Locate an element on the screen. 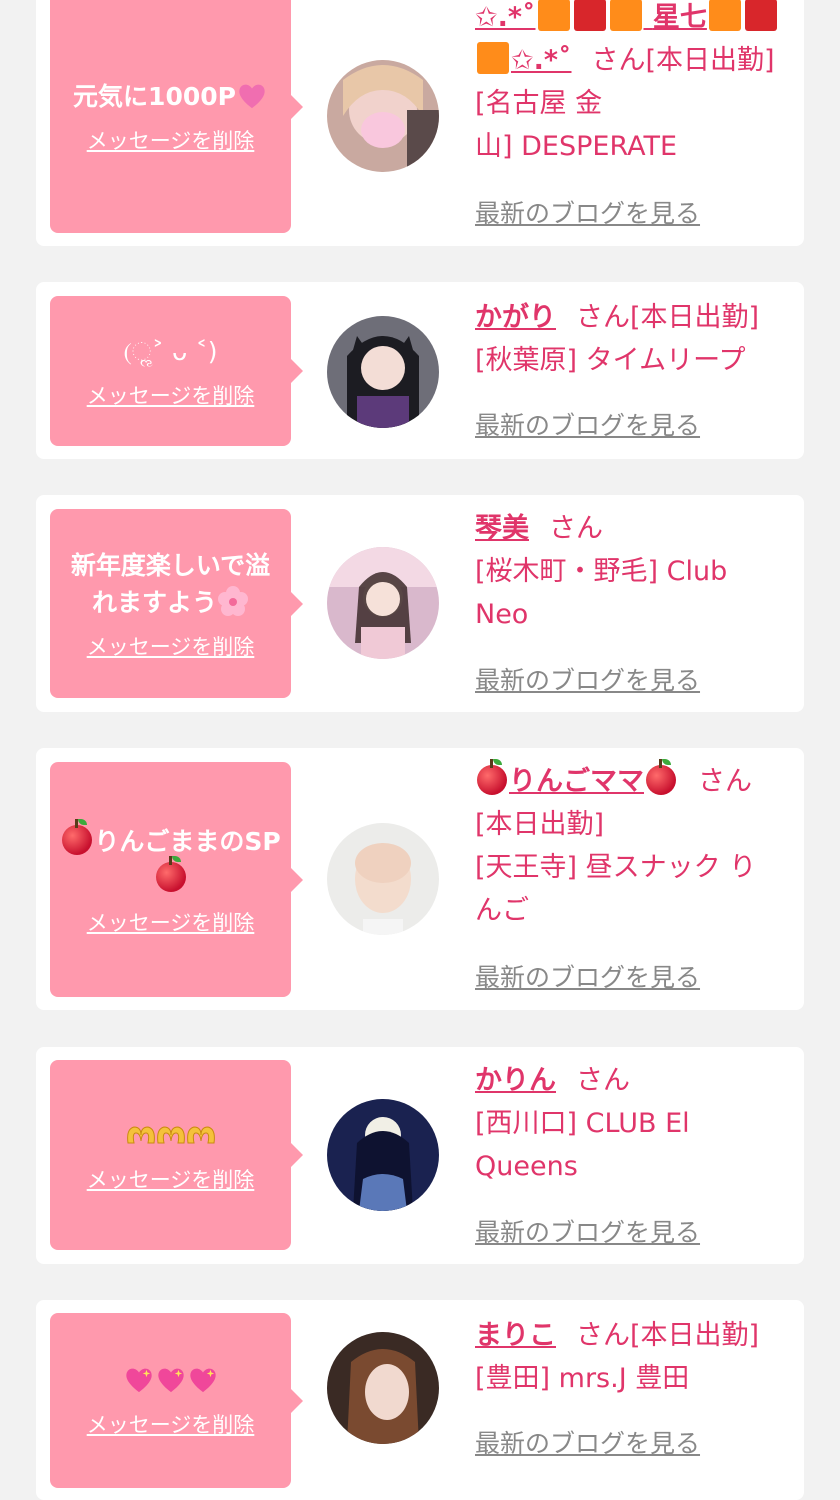 The width and height of the screenshot is (840, 1500). message-bubble: りんごままのSP メッセージを削除 is located at coordinates (176, 879).